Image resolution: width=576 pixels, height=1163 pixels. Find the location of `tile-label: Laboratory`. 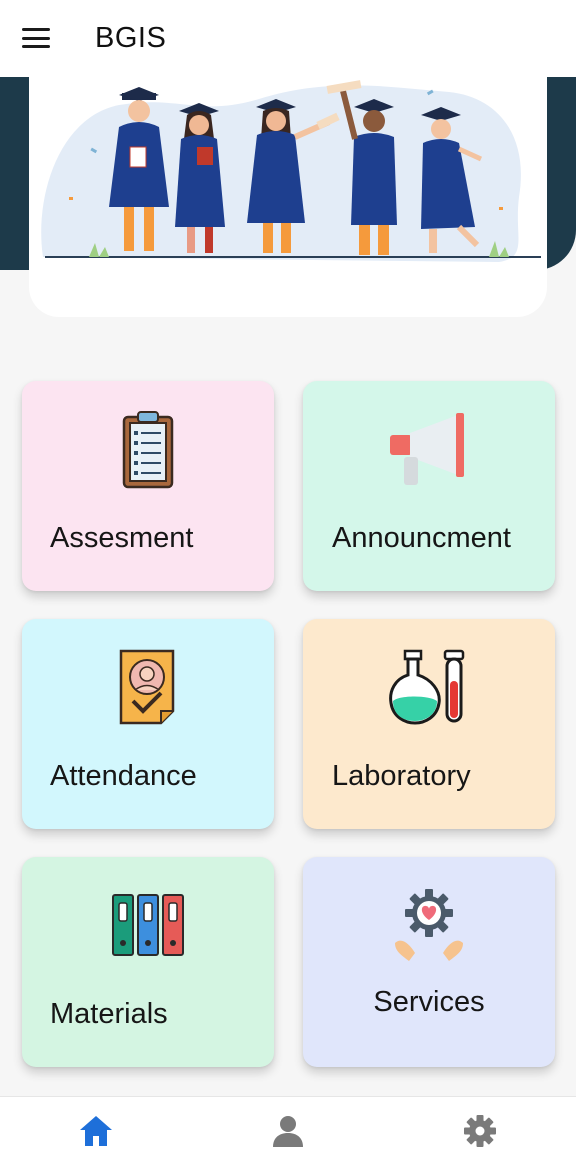

tile-label: Laboratory is located at coordinates (401, 776).